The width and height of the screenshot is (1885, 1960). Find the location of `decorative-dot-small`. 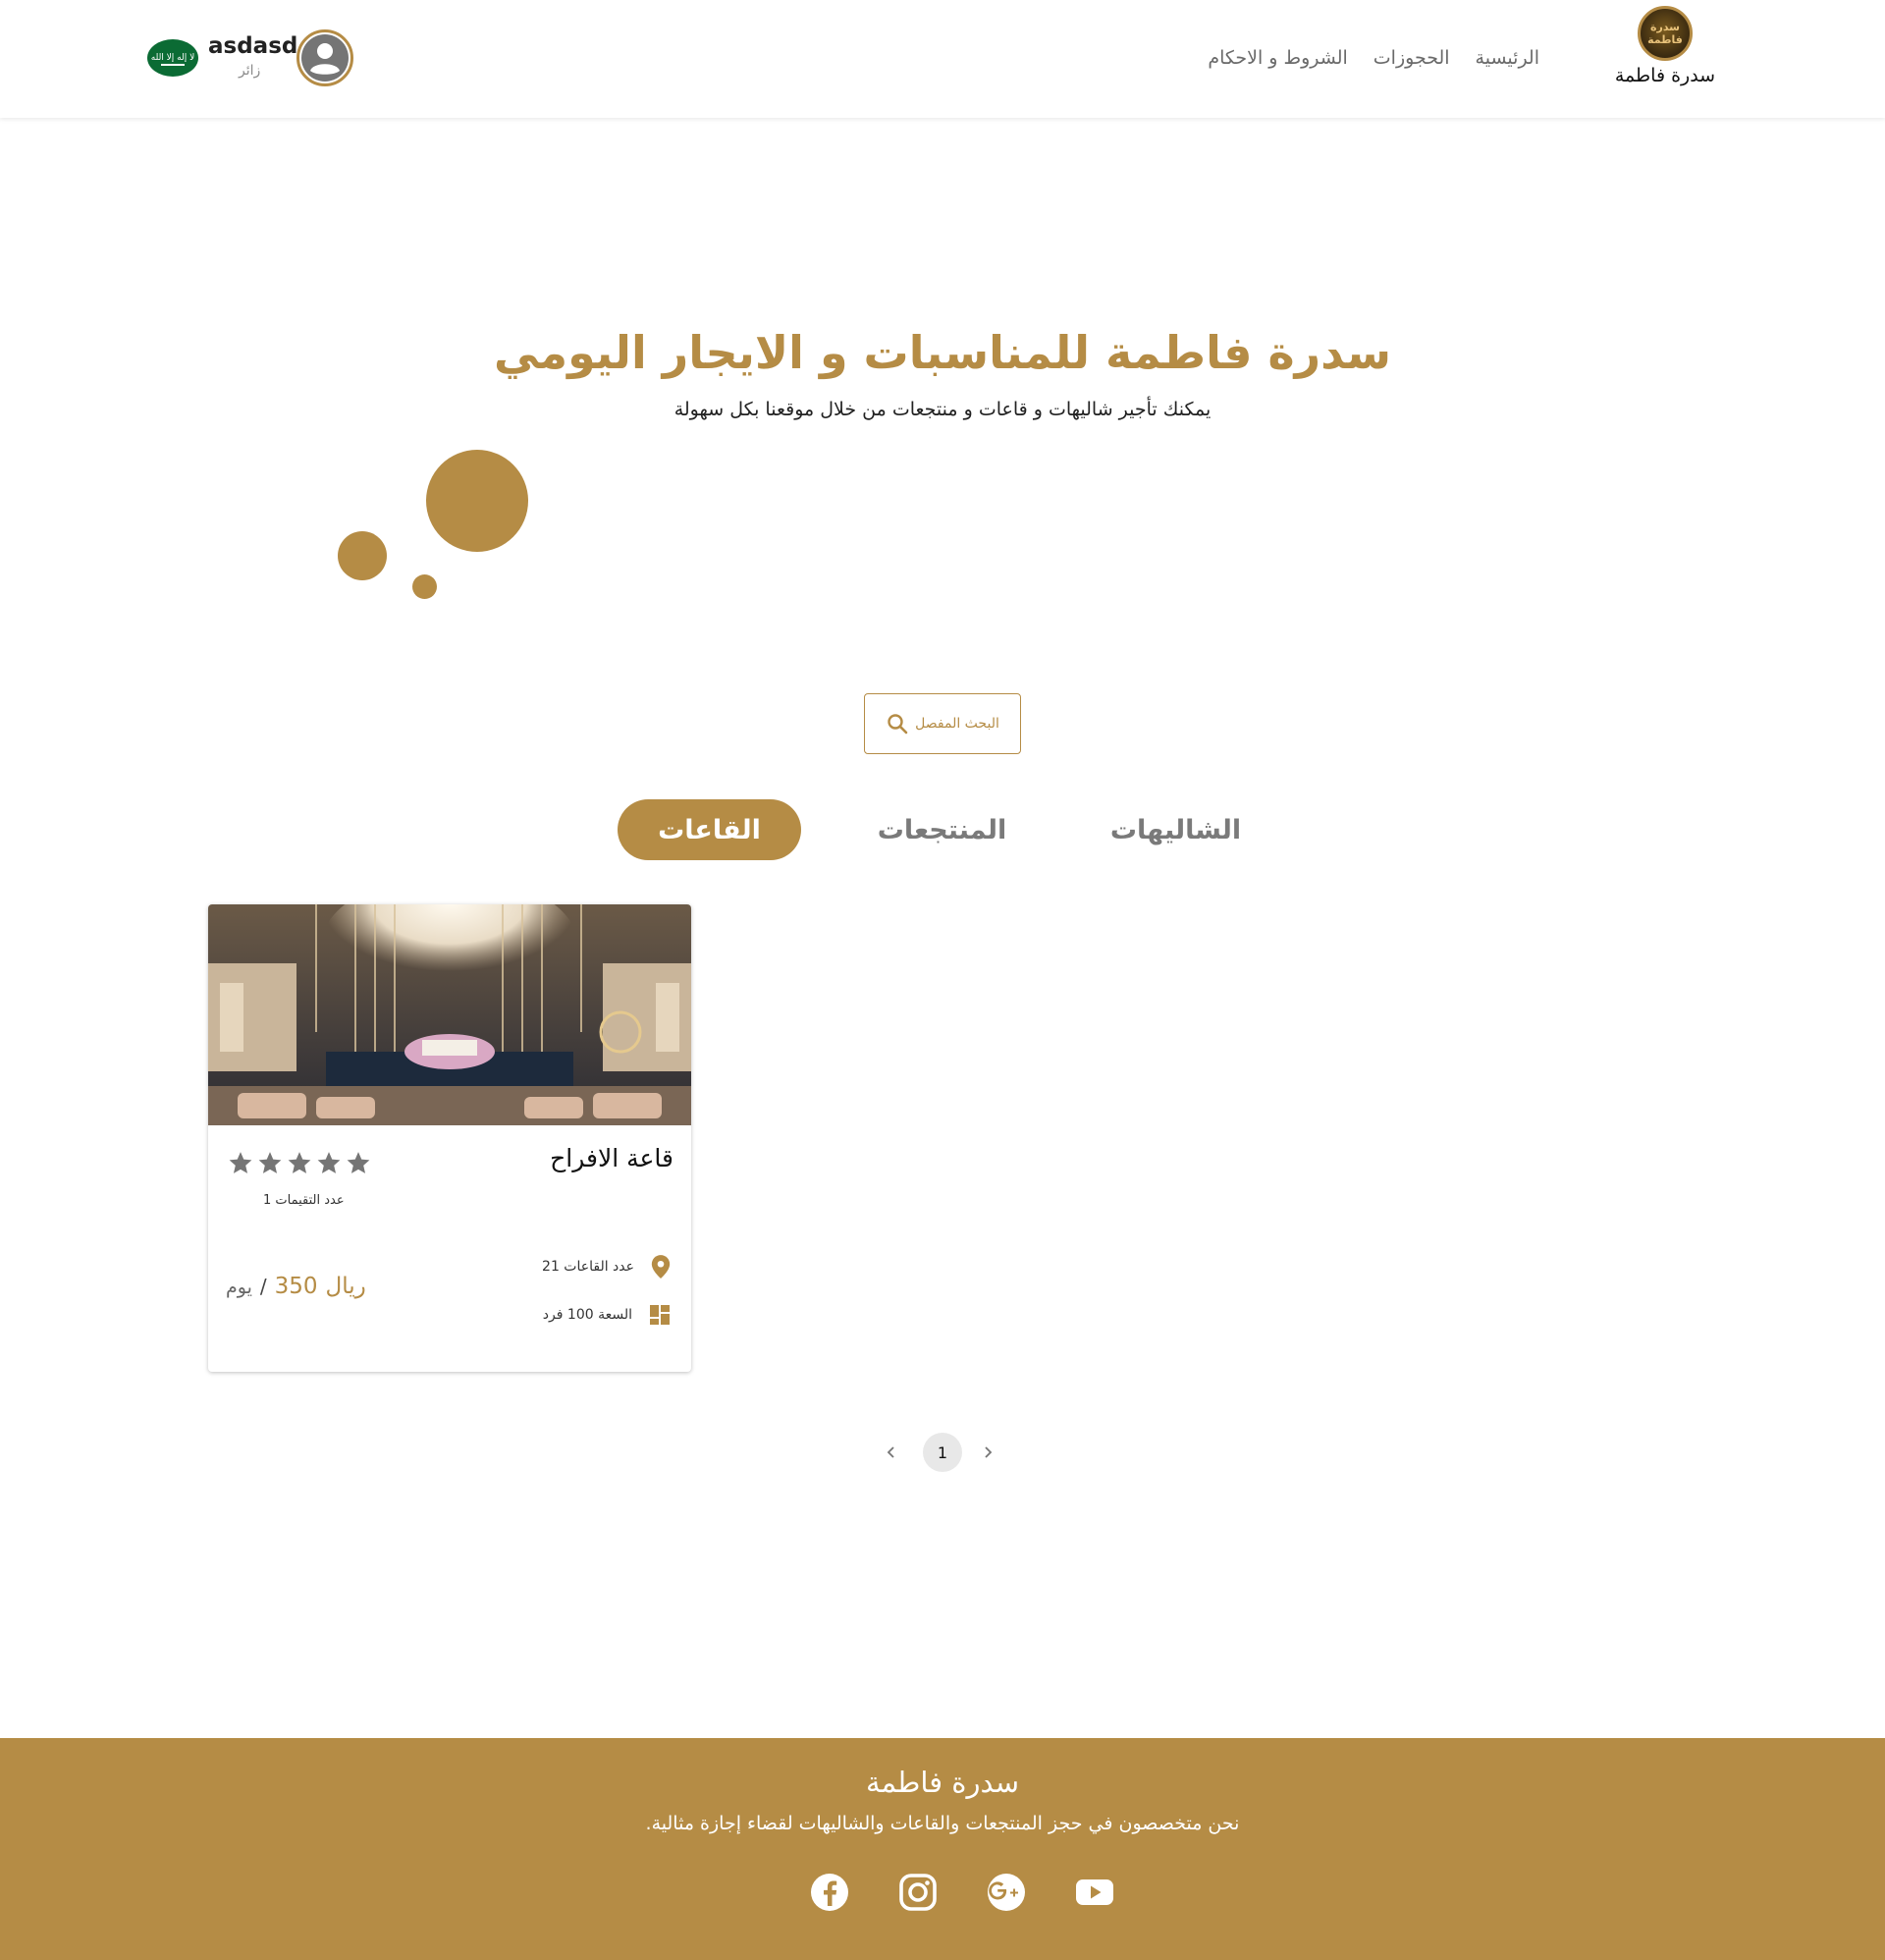

decorative-dot-small is located at coordinates (424, 586).